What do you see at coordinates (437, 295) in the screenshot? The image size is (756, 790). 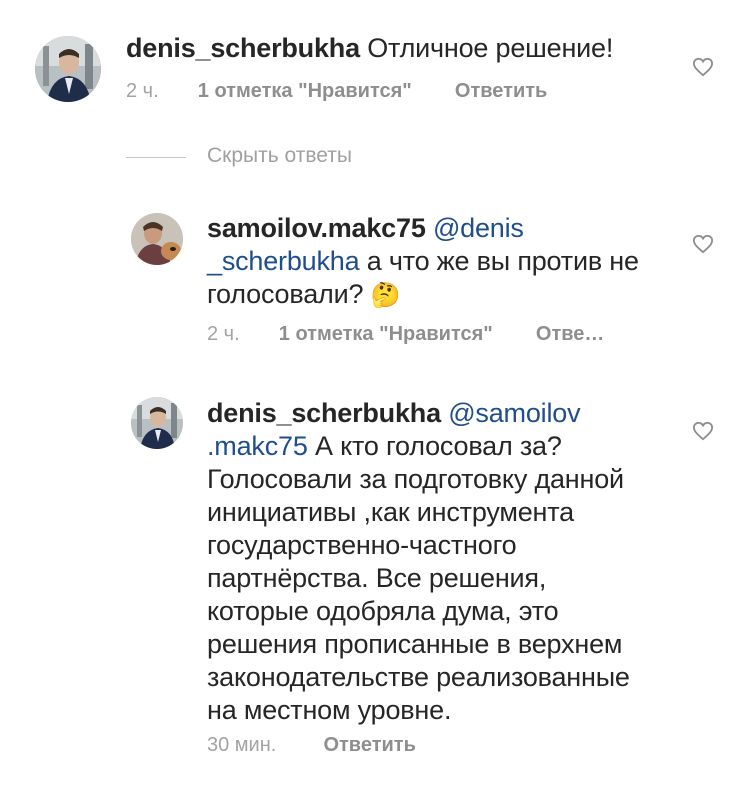 I see `comment-2-line-3: голосовали? 🤔` at bounding box center [437, 295].